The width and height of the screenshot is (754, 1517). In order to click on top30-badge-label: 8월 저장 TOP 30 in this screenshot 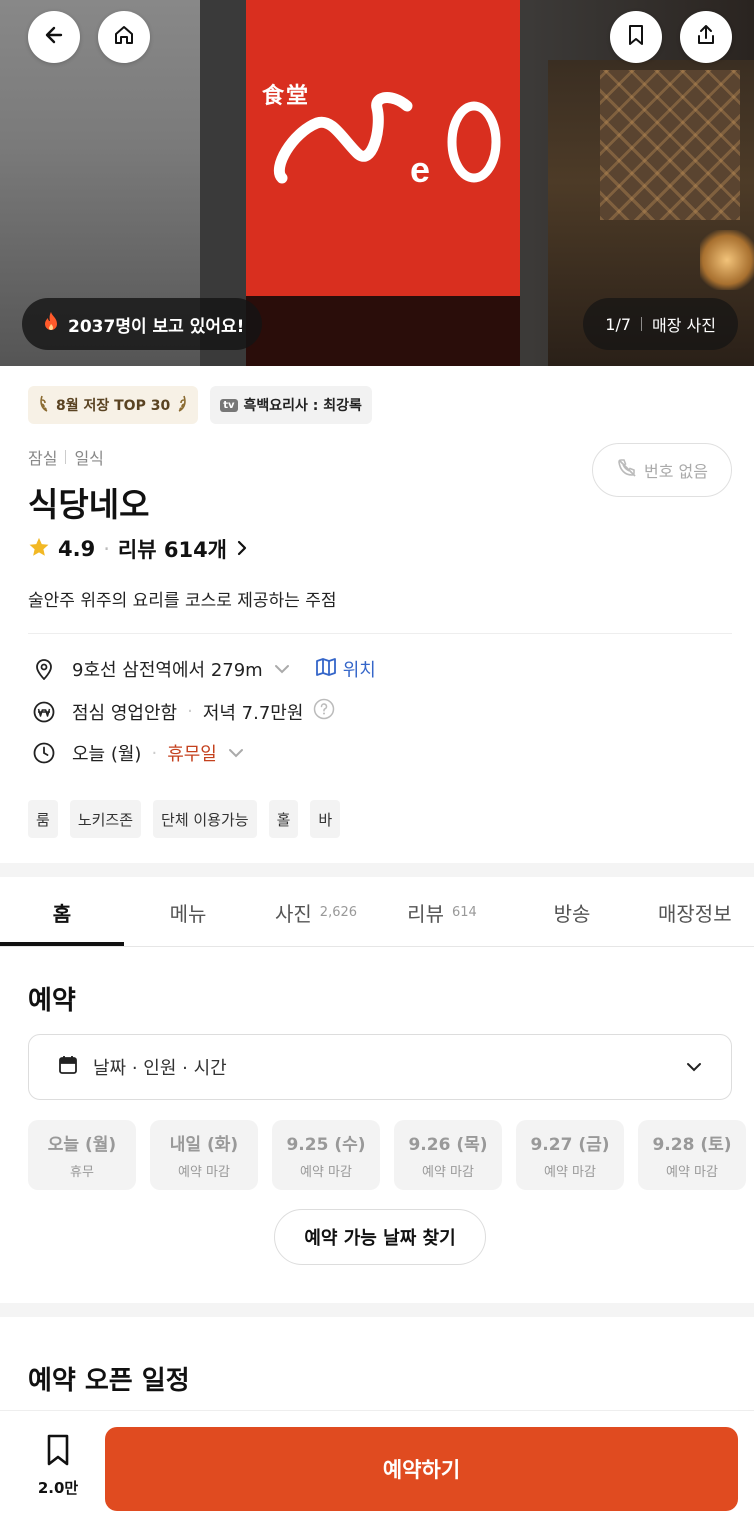, I will do `click(113, 406)`.